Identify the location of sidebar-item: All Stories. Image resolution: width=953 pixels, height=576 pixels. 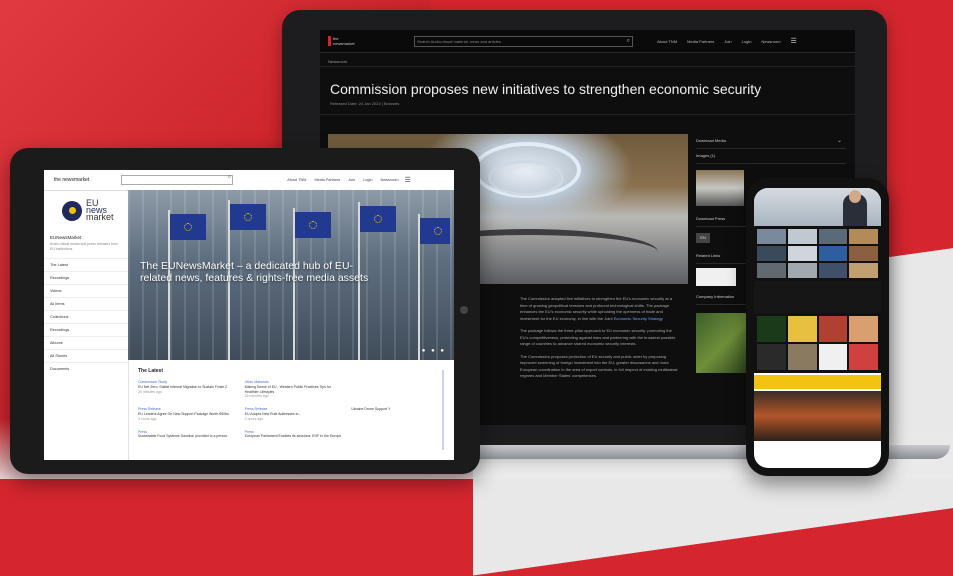
(86, 355).